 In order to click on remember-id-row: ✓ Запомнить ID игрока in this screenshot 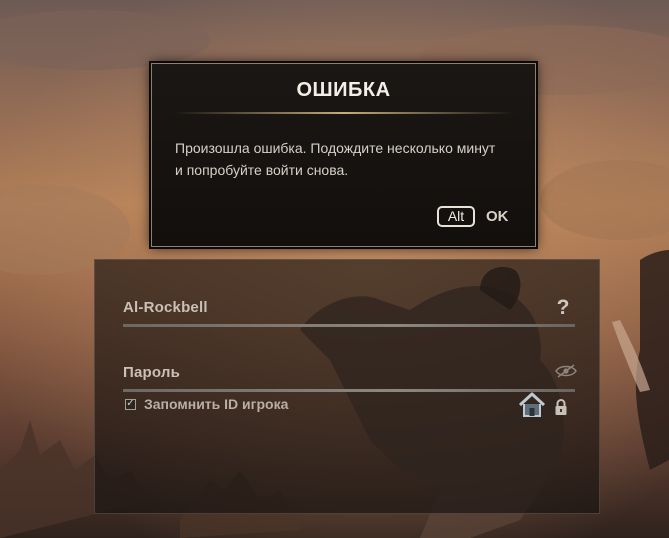, I will do `click(206, 404)`.